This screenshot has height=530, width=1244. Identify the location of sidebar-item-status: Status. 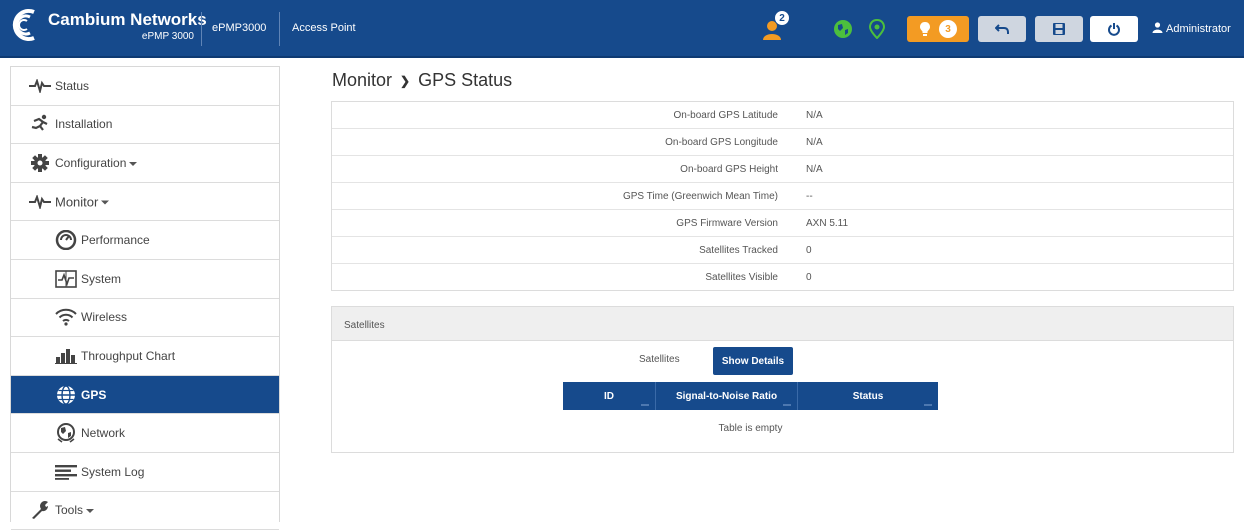
(145, 86).